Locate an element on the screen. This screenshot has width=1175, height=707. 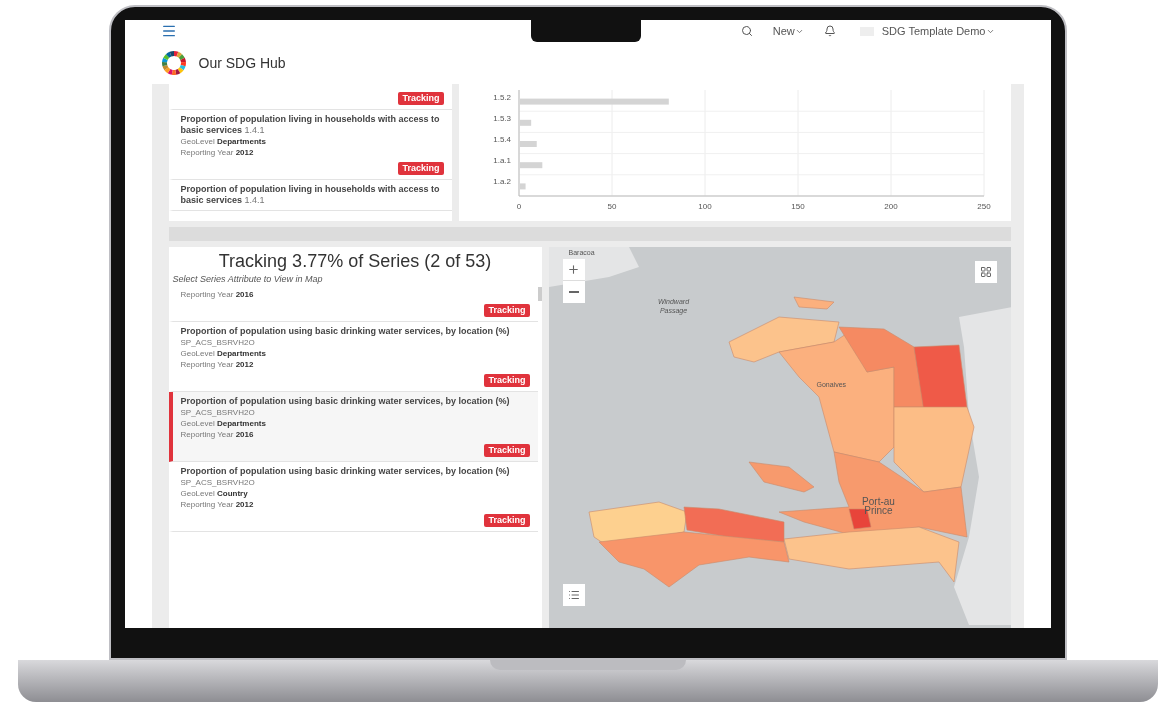
x-tick-label: 250 is located at coordinates (983, 206).